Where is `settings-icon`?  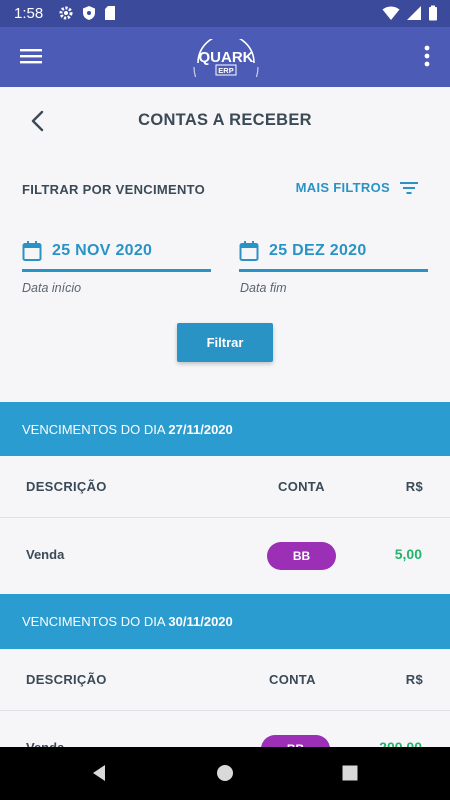
settings-icon is located at coordinates (66, 13).